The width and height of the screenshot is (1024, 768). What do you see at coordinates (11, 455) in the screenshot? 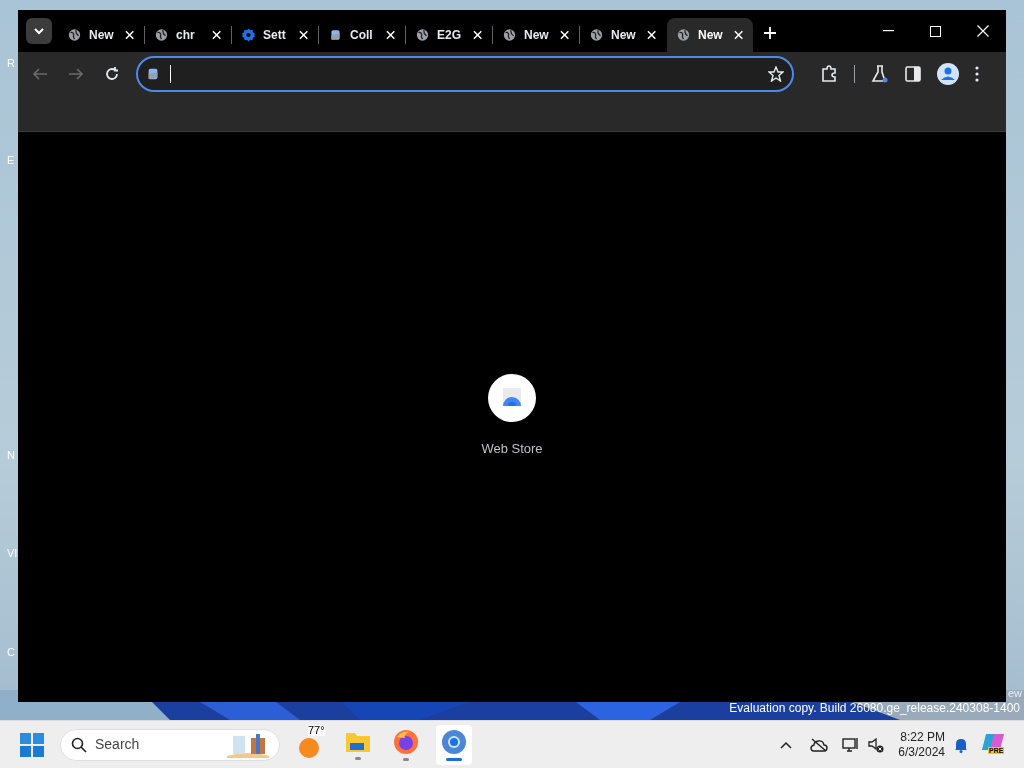
I see `desktop-icon-label: N` at bounding box center [11, 455].